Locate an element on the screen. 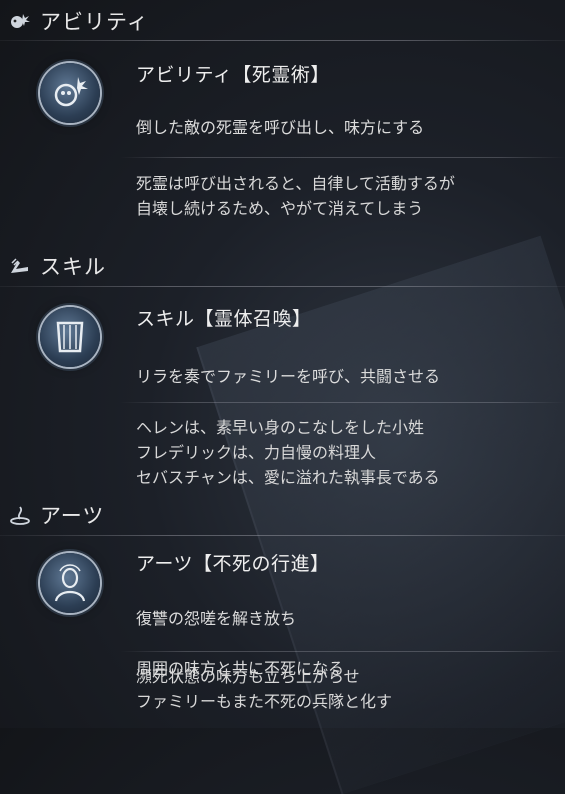 This screenshot has height=794, width=565. section-title: スキル is located at coordinates (73, 267).